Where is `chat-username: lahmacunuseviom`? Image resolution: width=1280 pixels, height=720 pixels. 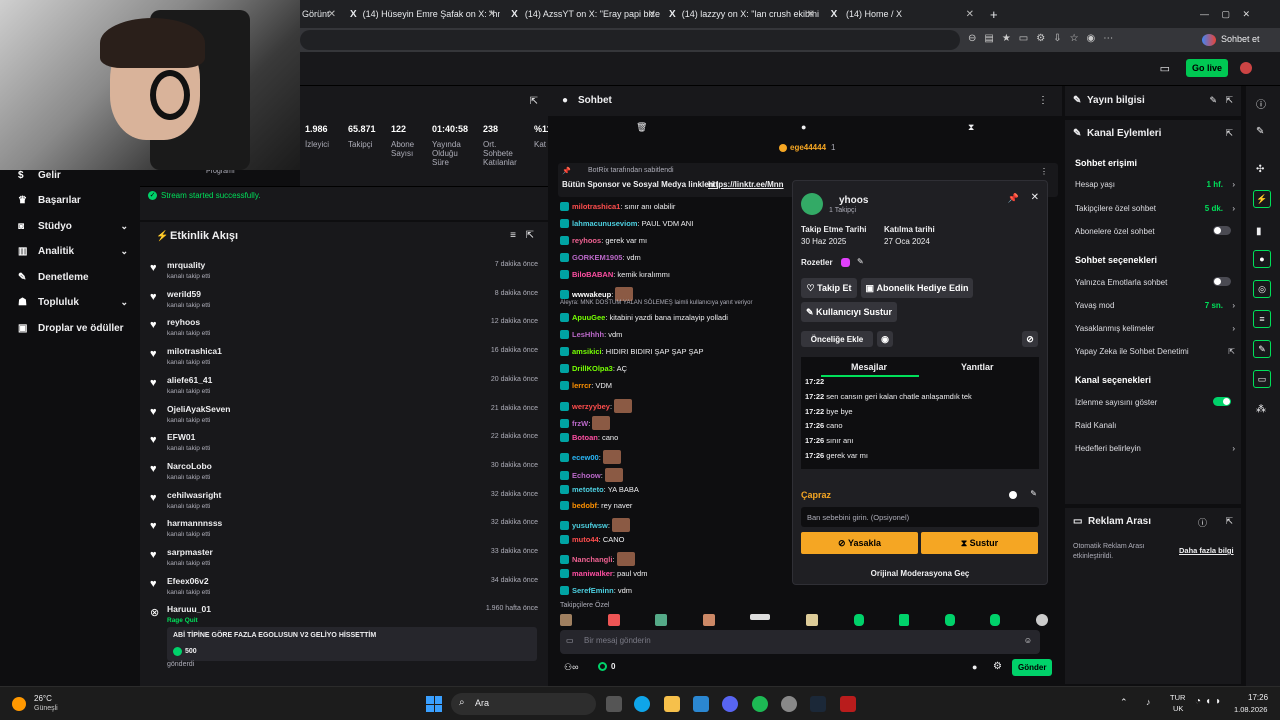 chat-username: lahmacunuseviom is located at coordinates (604, 223).